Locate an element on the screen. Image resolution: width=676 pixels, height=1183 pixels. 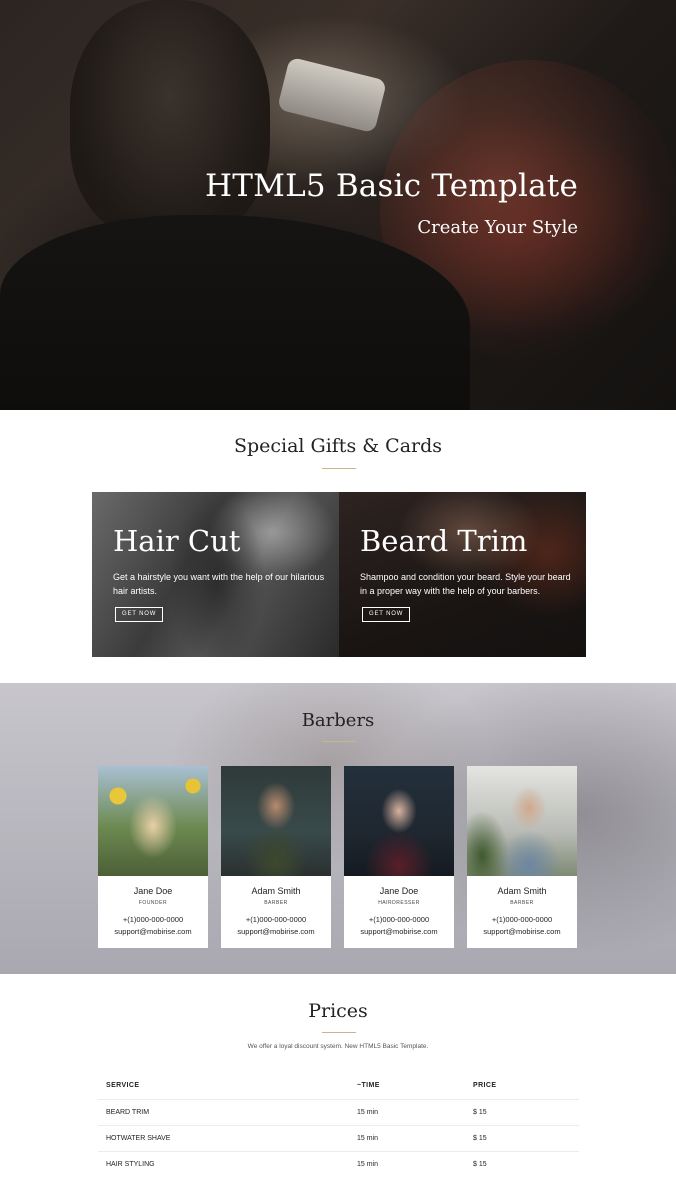
hero-title: HTML5 Basic Template is located at coordinates (391, 186).